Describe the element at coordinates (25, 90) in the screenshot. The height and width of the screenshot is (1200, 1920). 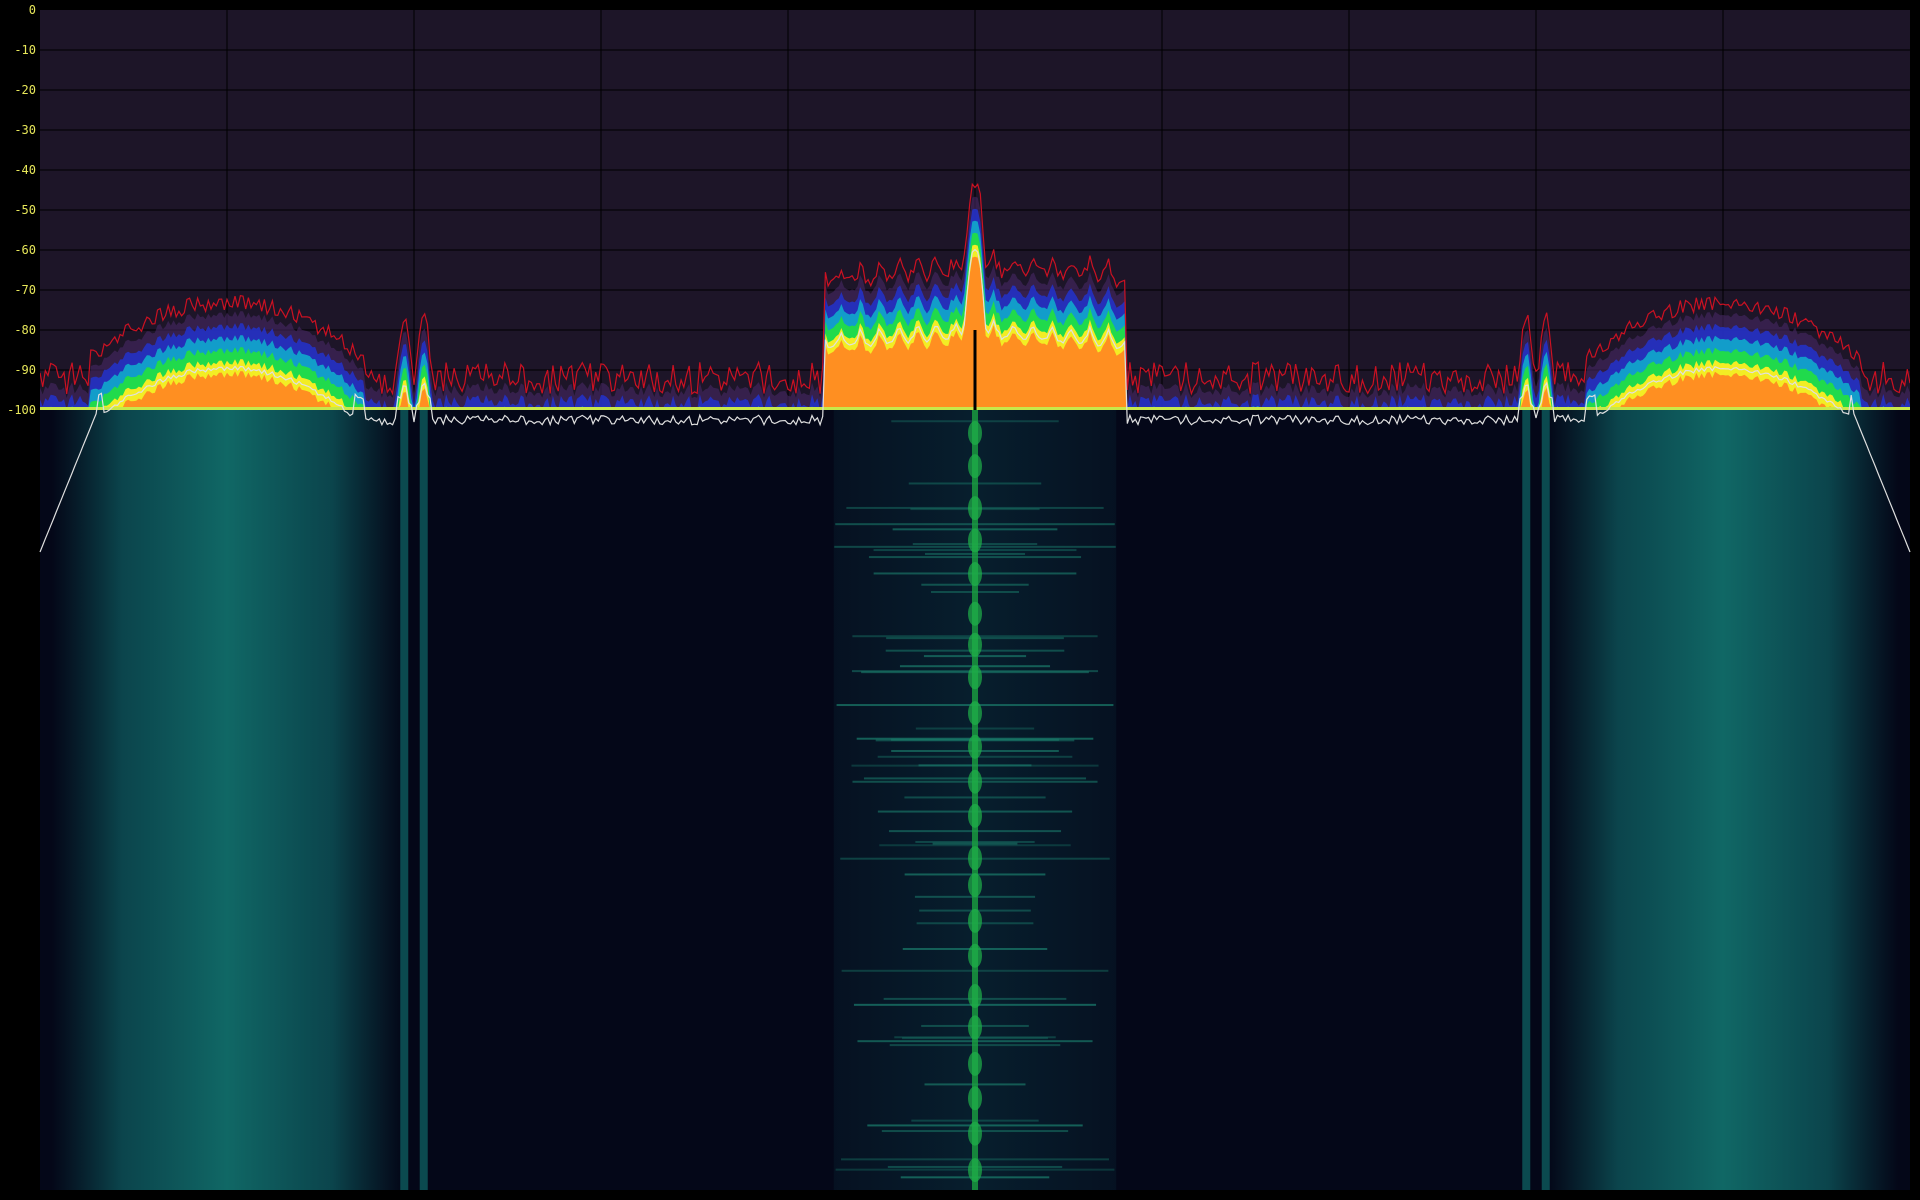
I see `db-label: -20` at that location.